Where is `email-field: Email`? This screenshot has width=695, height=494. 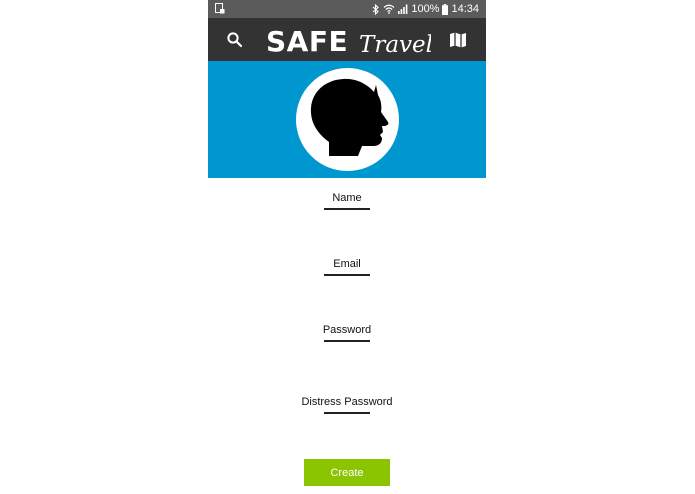 email-field: Email is located at coordinates (347, 267).